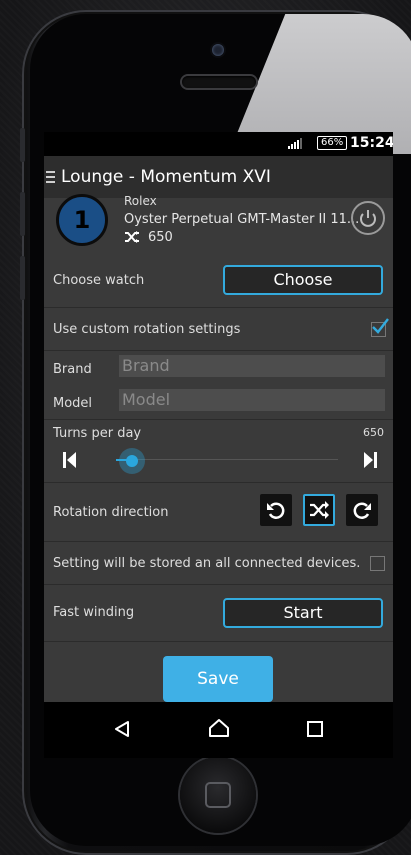  What do you see at coordinates (303, 280) in the screenshot?
I see `choose-button: Choose` at bounding box center [303, 280].